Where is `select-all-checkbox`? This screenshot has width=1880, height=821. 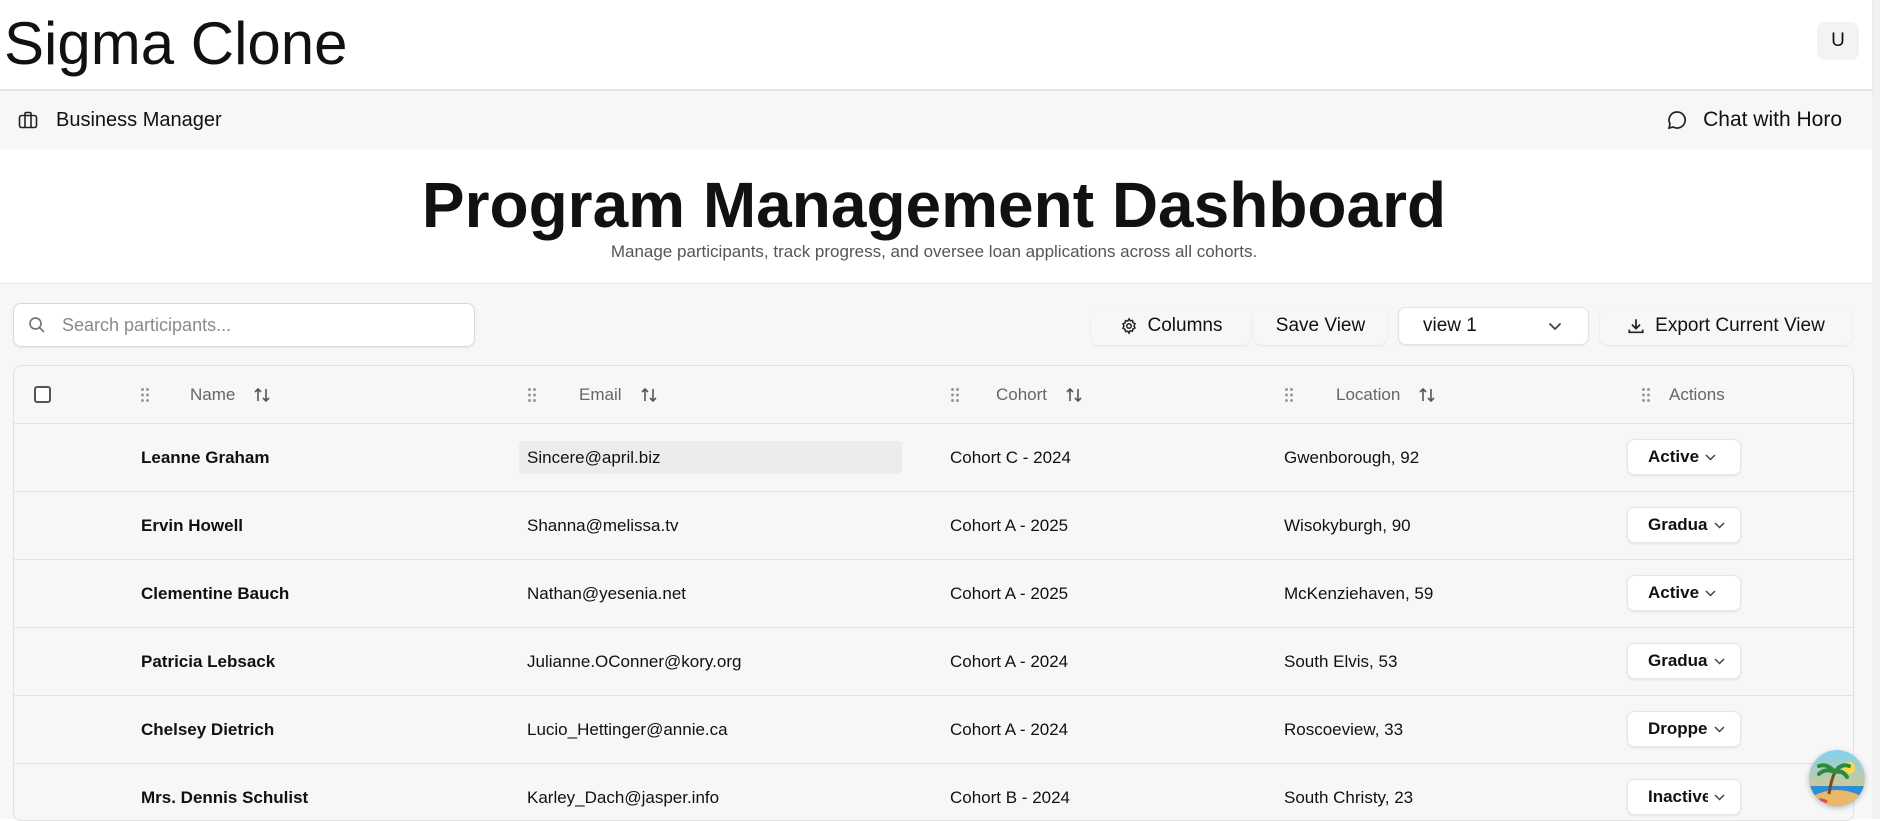
select-all-checkbox is located at coordinates (42, 394).